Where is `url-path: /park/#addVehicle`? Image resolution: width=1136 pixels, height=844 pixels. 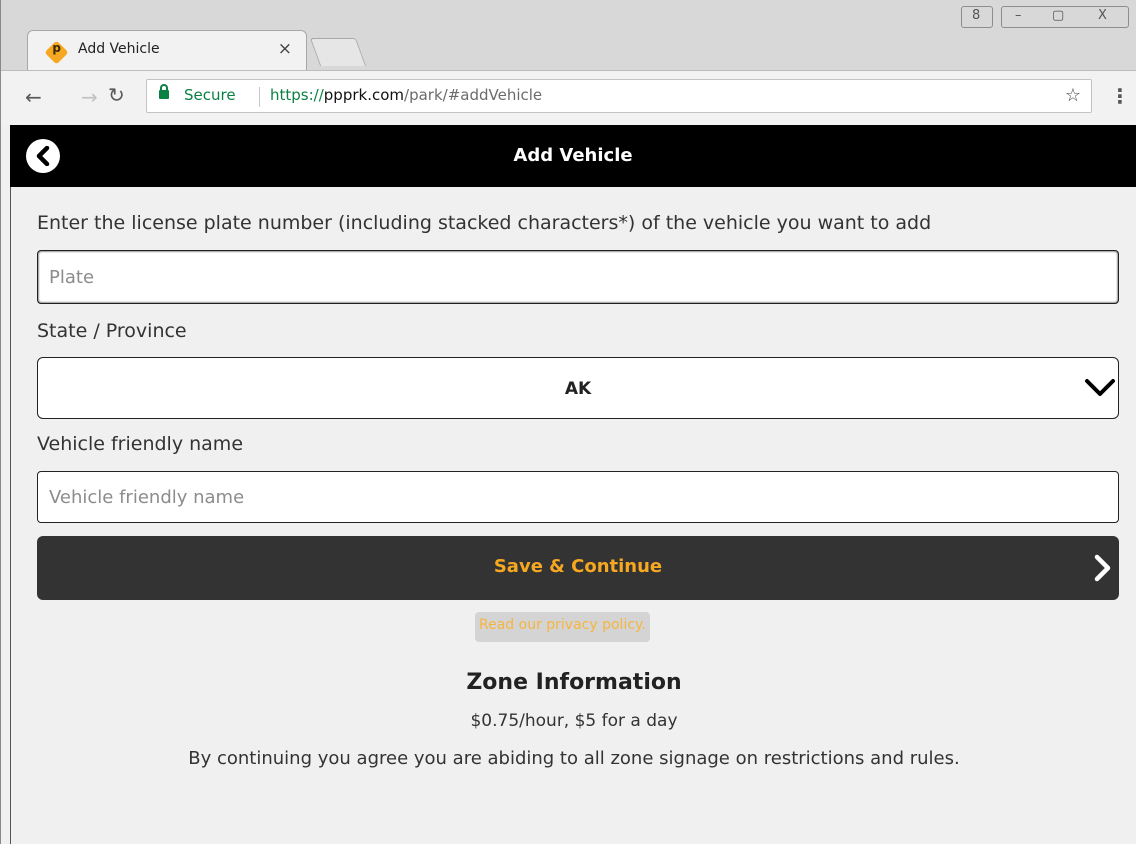
url-path: /park/#addVehicle is located at coordinates (473, 95).